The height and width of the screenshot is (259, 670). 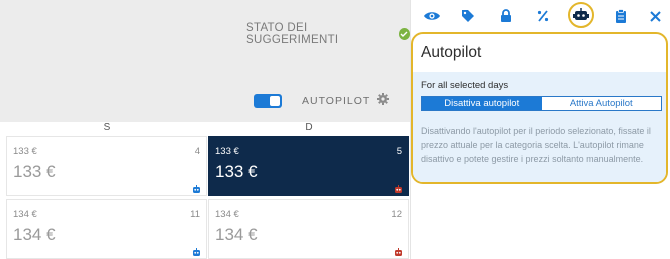 I want to click on check-icon, so click(x=404, y=34).